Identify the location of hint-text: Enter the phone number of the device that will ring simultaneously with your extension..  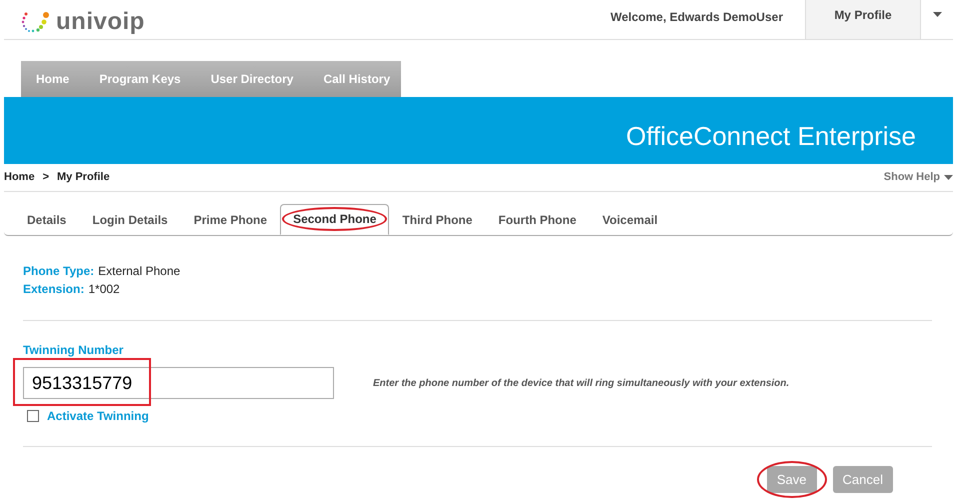
(581, 383).